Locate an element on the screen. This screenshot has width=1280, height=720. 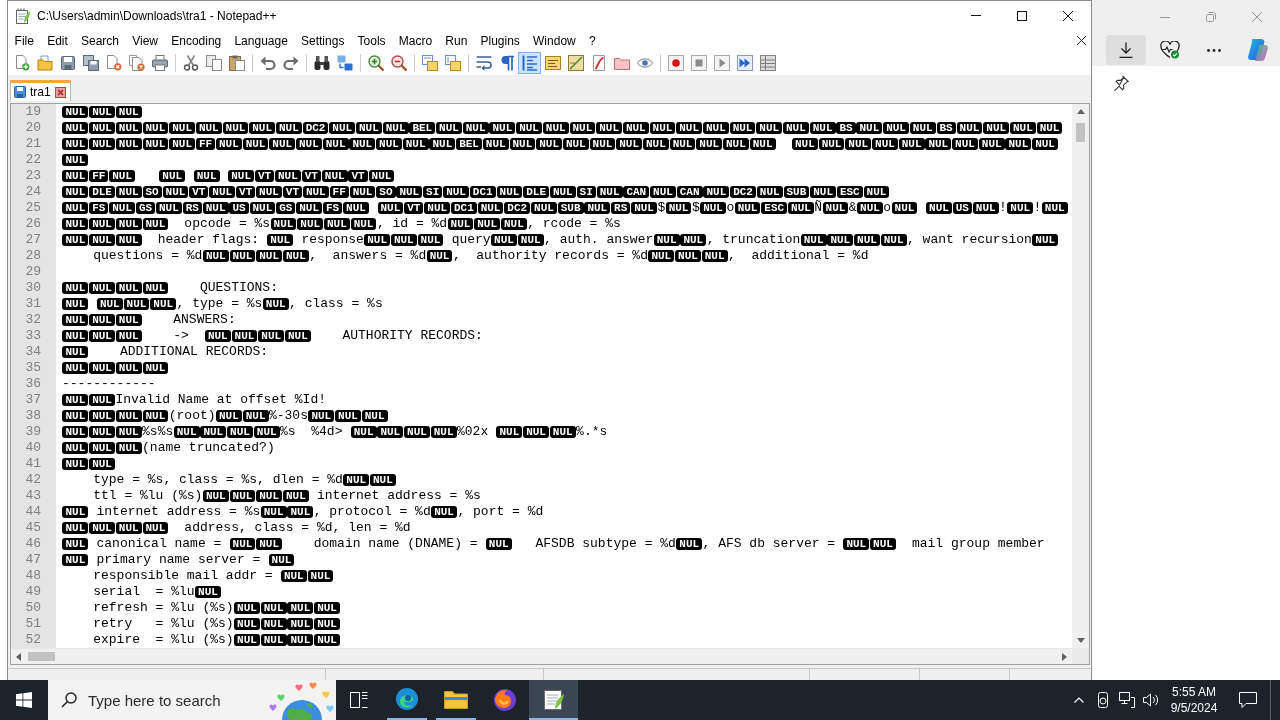
download-icon is located at coordinates (1126, 50).